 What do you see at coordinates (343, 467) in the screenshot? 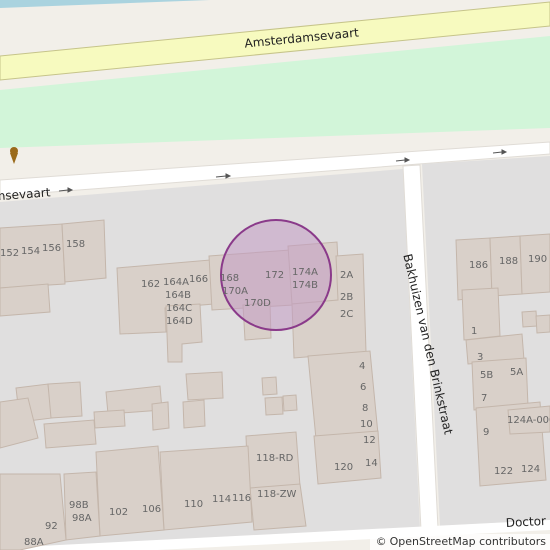
I see `house-number: 120` at bounding box center [343, 467].